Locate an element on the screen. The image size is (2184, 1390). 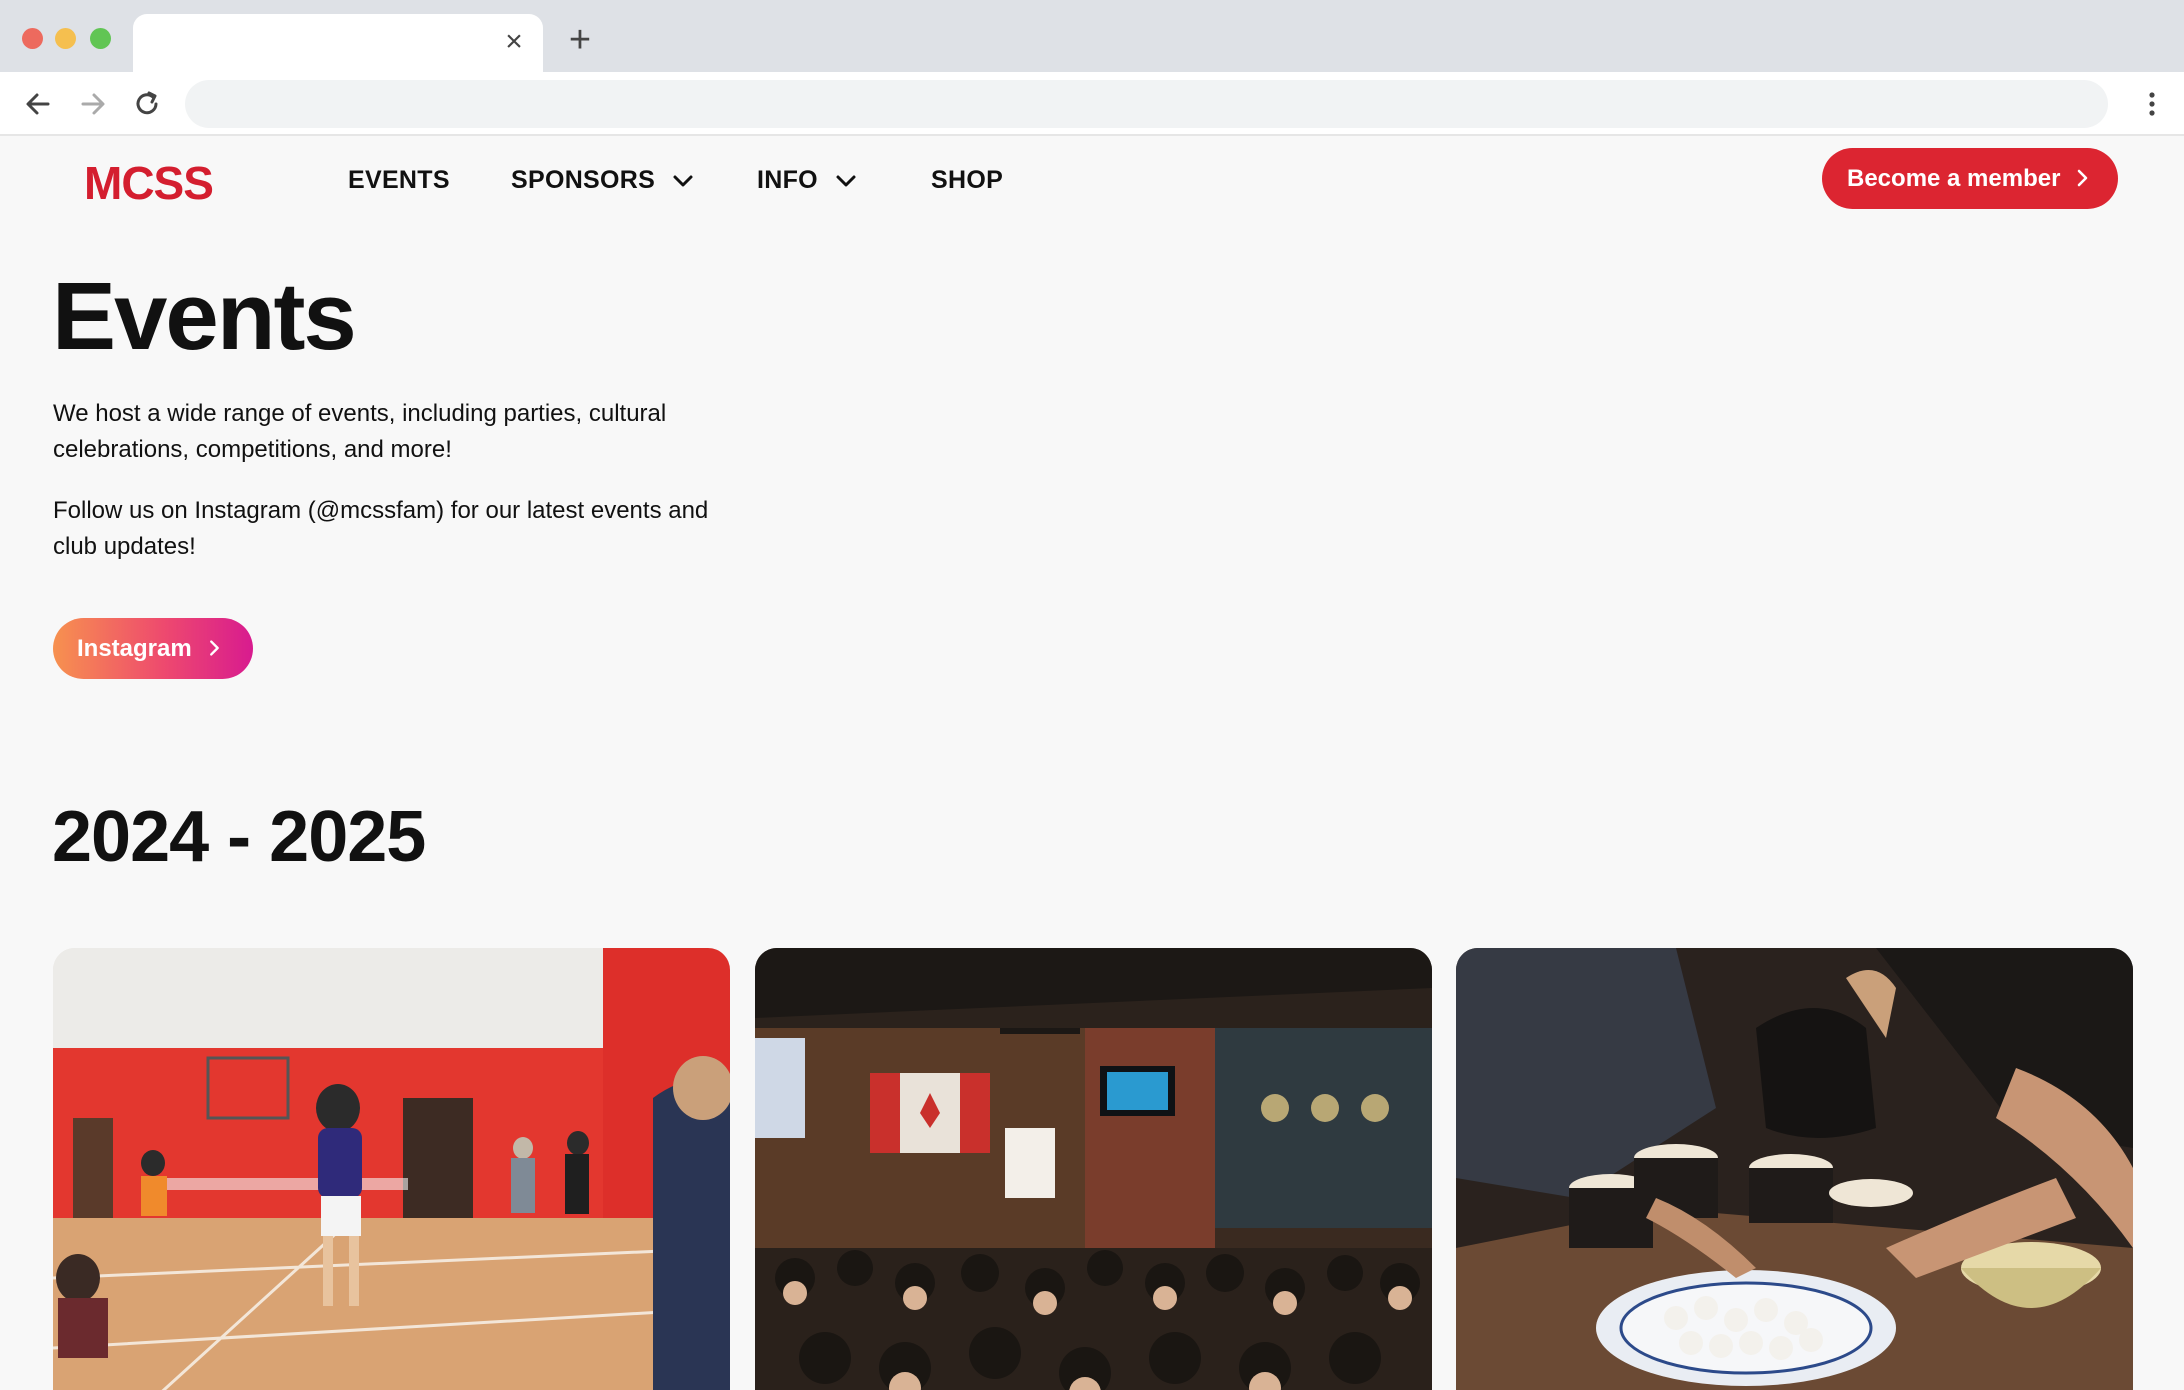
nav-events-label: EVENTS is located at coordinates (399, 180).